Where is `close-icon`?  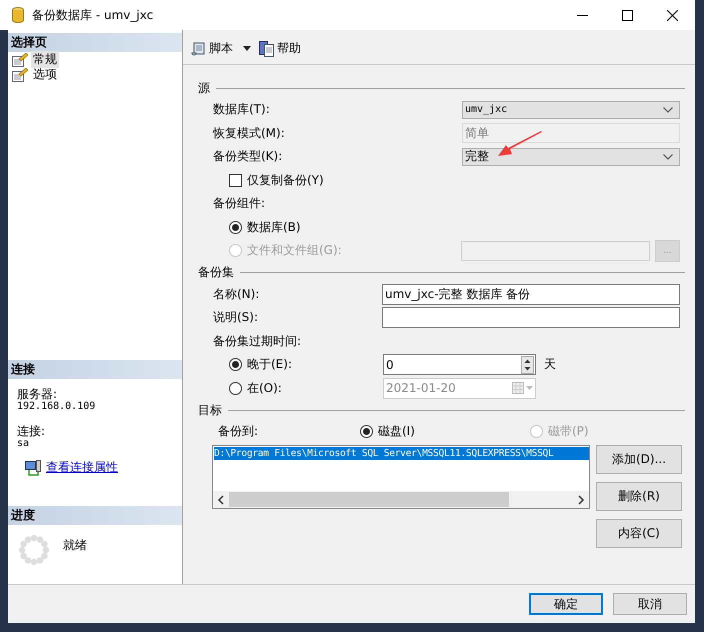 close-icon is located at coordinates (672, 15).